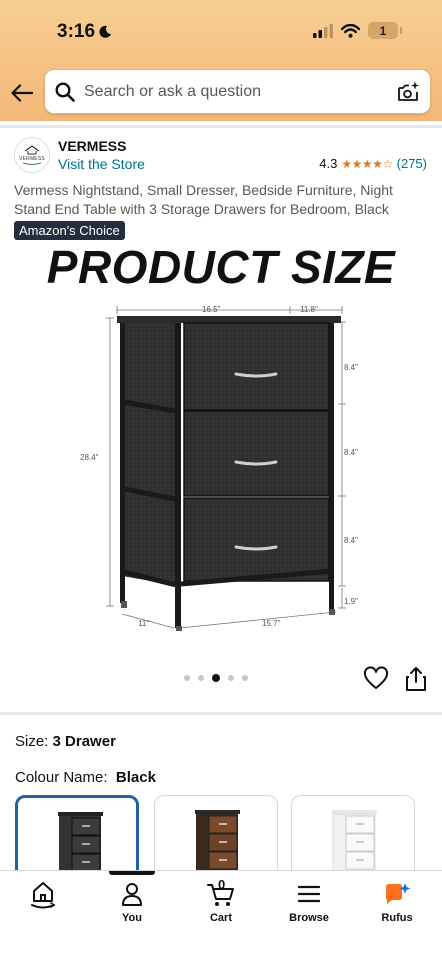 This screenshot has width=442, height=960. What do you see at coordinates (367, 163) in the screenshot?
I see `star-rating-icon: ★★★★☆` at bounding box center [367, 163].